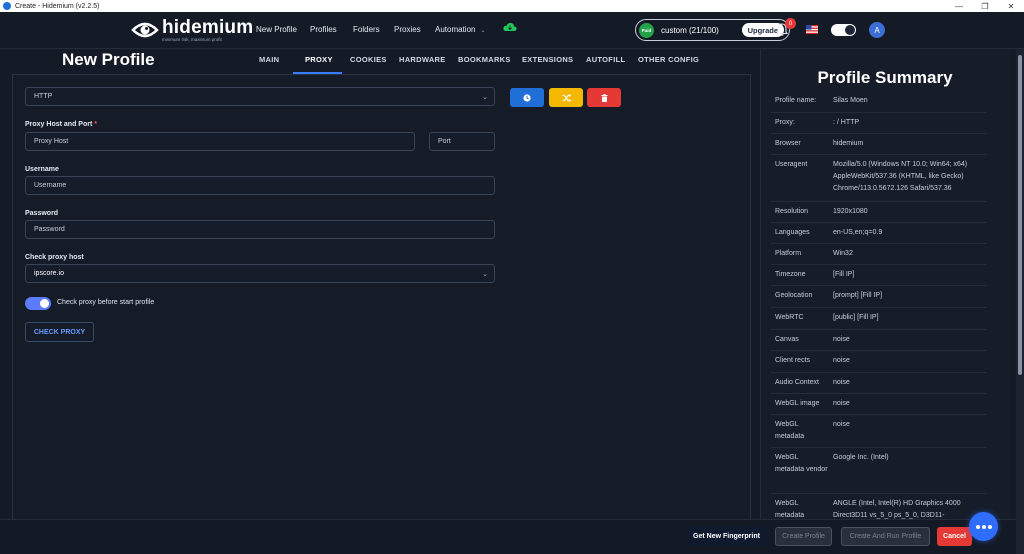 The width and height of the screenshot is (1024, 554). What do you see at coordinates (1020, 215) in the screenshot?
I see `scrollbar-thumb` at bounding box center [1020, 215].